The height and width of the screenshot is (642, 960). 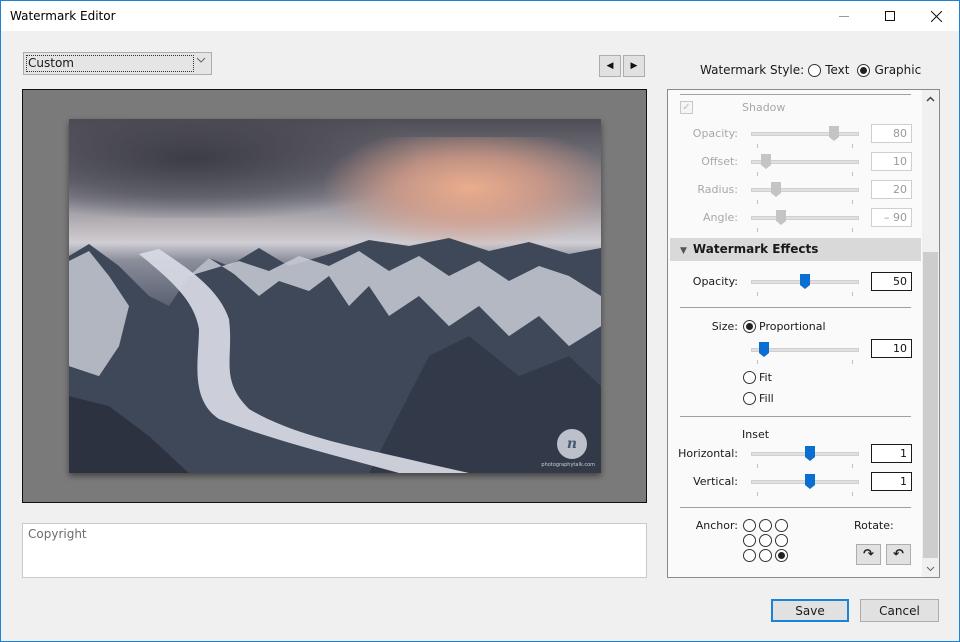 What do you see at coordinates (765, 377) in the screenshot?
I see `size-fit-label: Fit` at bounding box center [765, 377].